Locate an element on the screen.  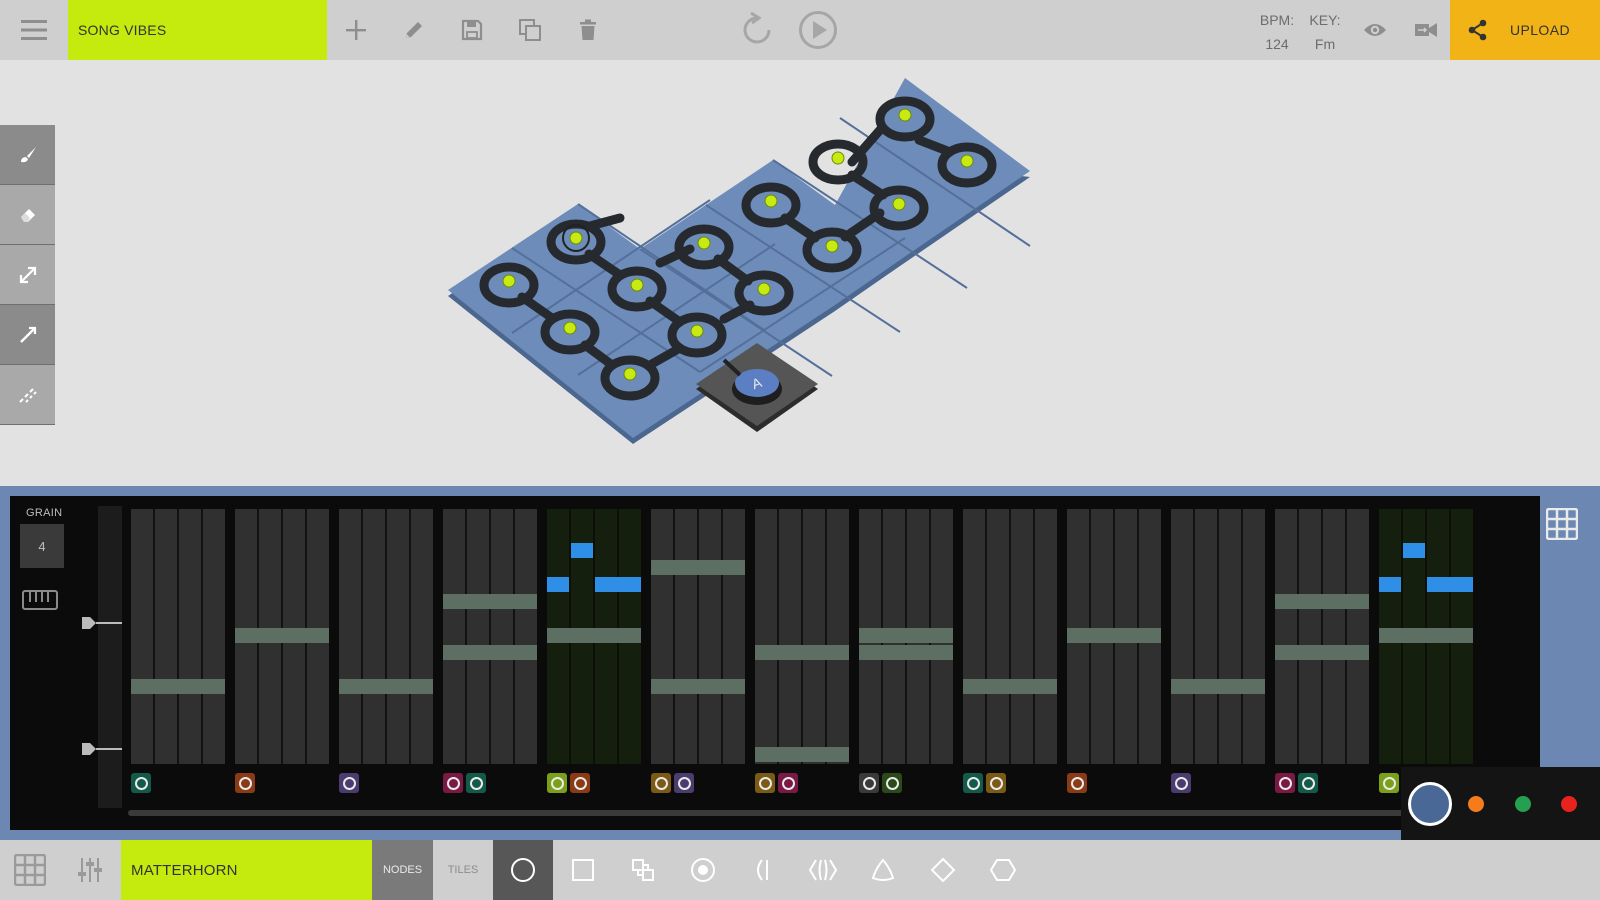
key-display: KEY: Fm is located at coordinates (1325, 32).